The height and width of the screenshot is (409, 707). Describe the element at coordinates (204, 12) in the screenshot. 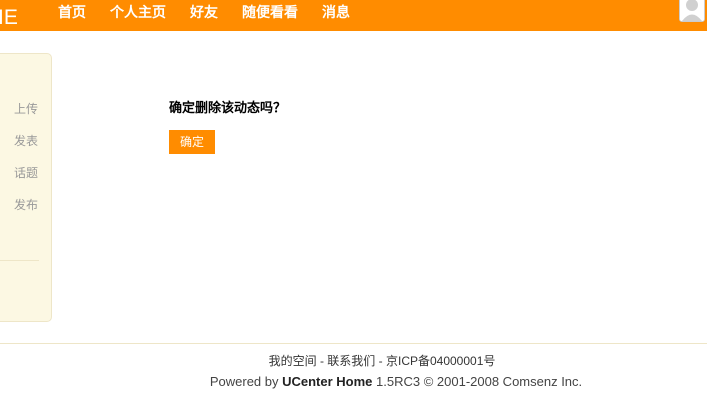

I see `nav-friends: 好友` at that location.